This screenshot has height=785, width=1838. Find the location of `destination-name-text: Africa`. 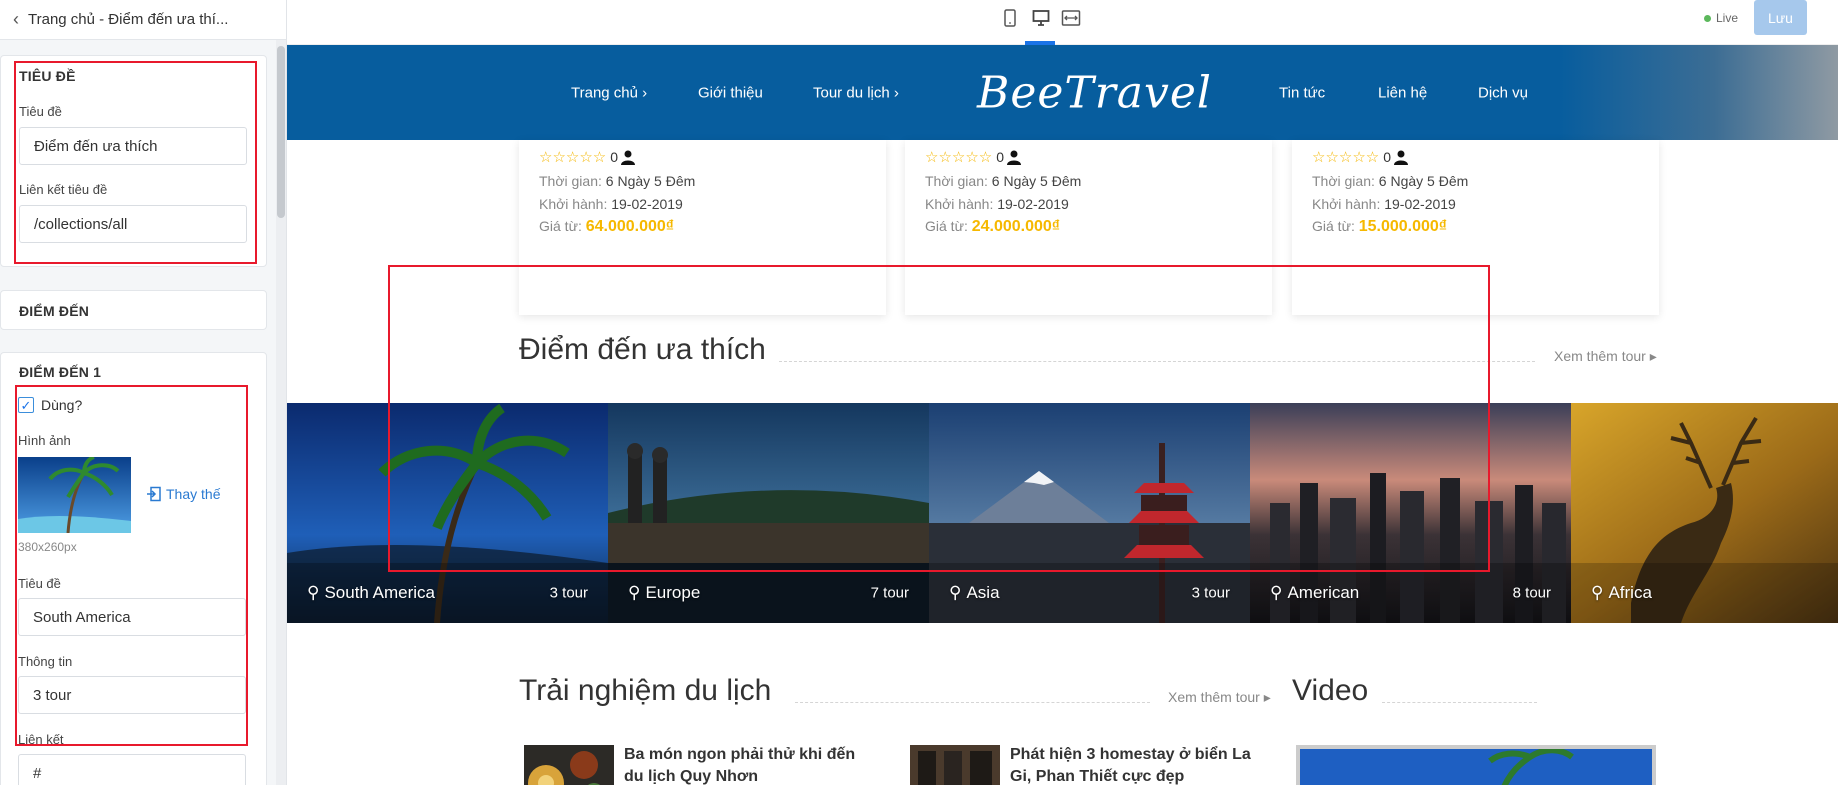

destination-name-text: Africa is located at coordinates (1630, 592).